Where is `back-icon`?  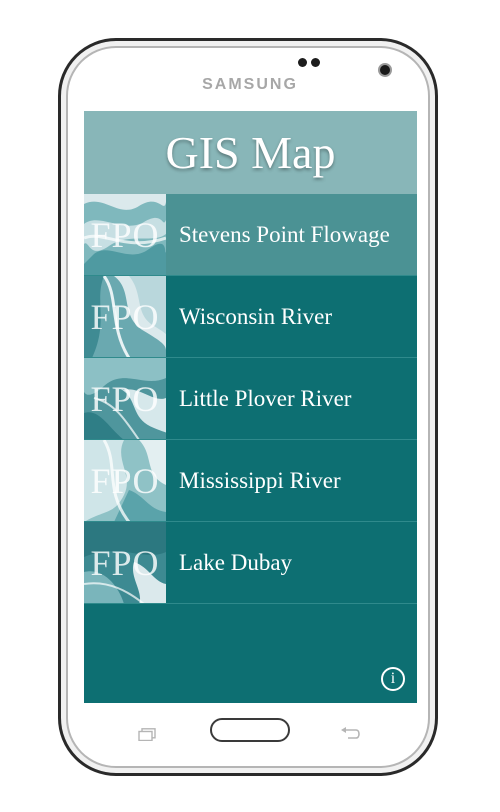
back-icon is located at coordinates (351, 734).